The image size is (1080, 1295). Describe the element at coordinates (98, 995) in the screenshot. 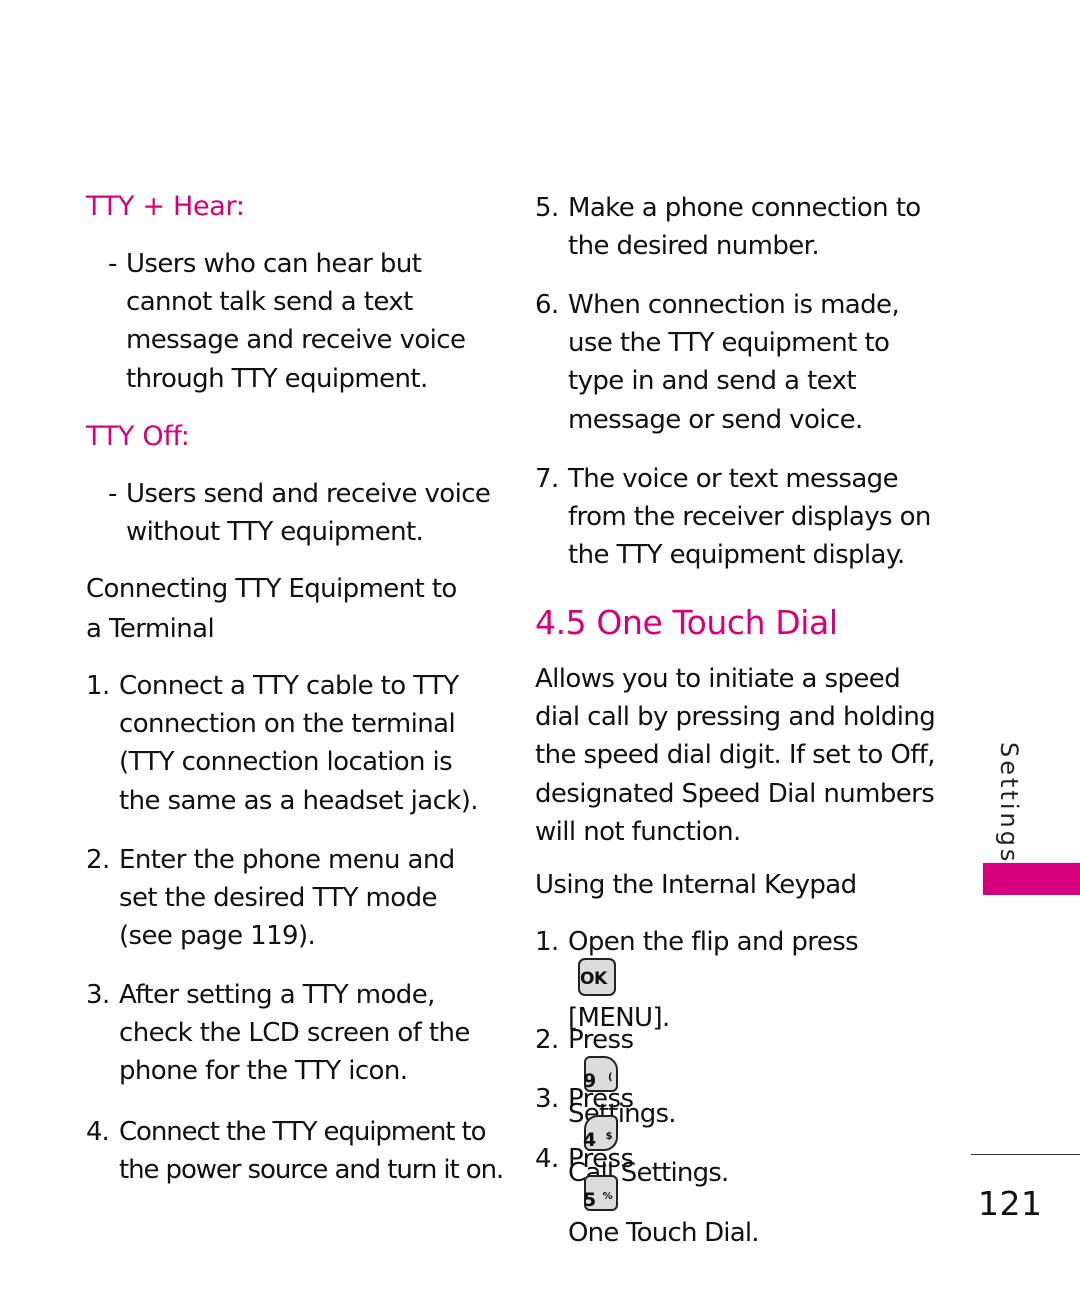

I see `step-number: 3.` at that location.